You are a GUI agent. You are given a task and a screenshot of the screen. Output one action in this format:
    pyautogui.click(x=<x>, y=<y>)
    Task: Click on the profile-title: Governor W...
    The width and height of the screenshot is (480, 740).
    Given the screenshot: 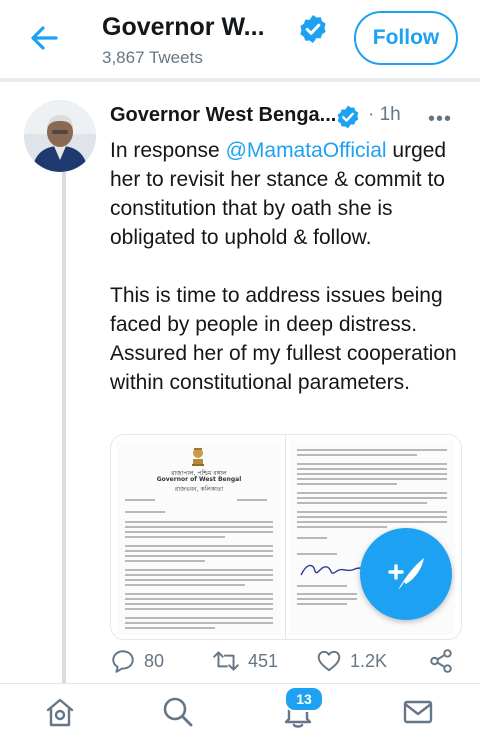 What is the action you would take?
    pyautogui.click(x=183, y=27)
    